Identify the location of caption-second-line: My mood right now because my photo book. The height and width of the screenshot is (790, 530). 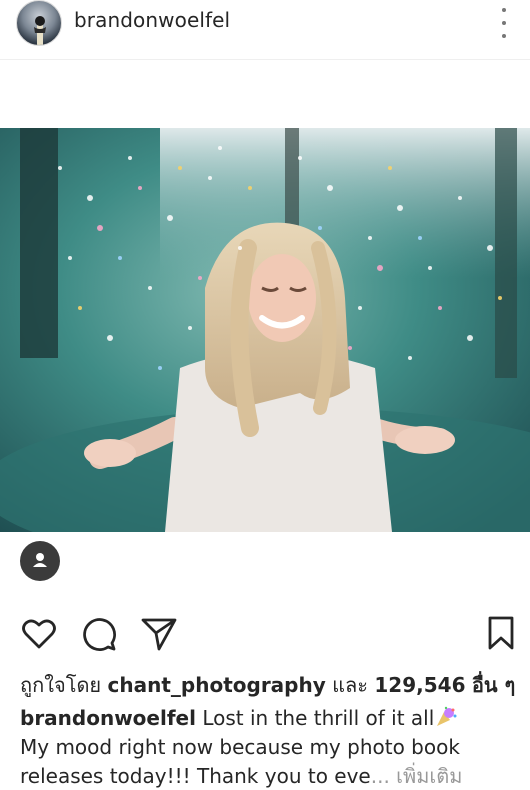
(240, 747).